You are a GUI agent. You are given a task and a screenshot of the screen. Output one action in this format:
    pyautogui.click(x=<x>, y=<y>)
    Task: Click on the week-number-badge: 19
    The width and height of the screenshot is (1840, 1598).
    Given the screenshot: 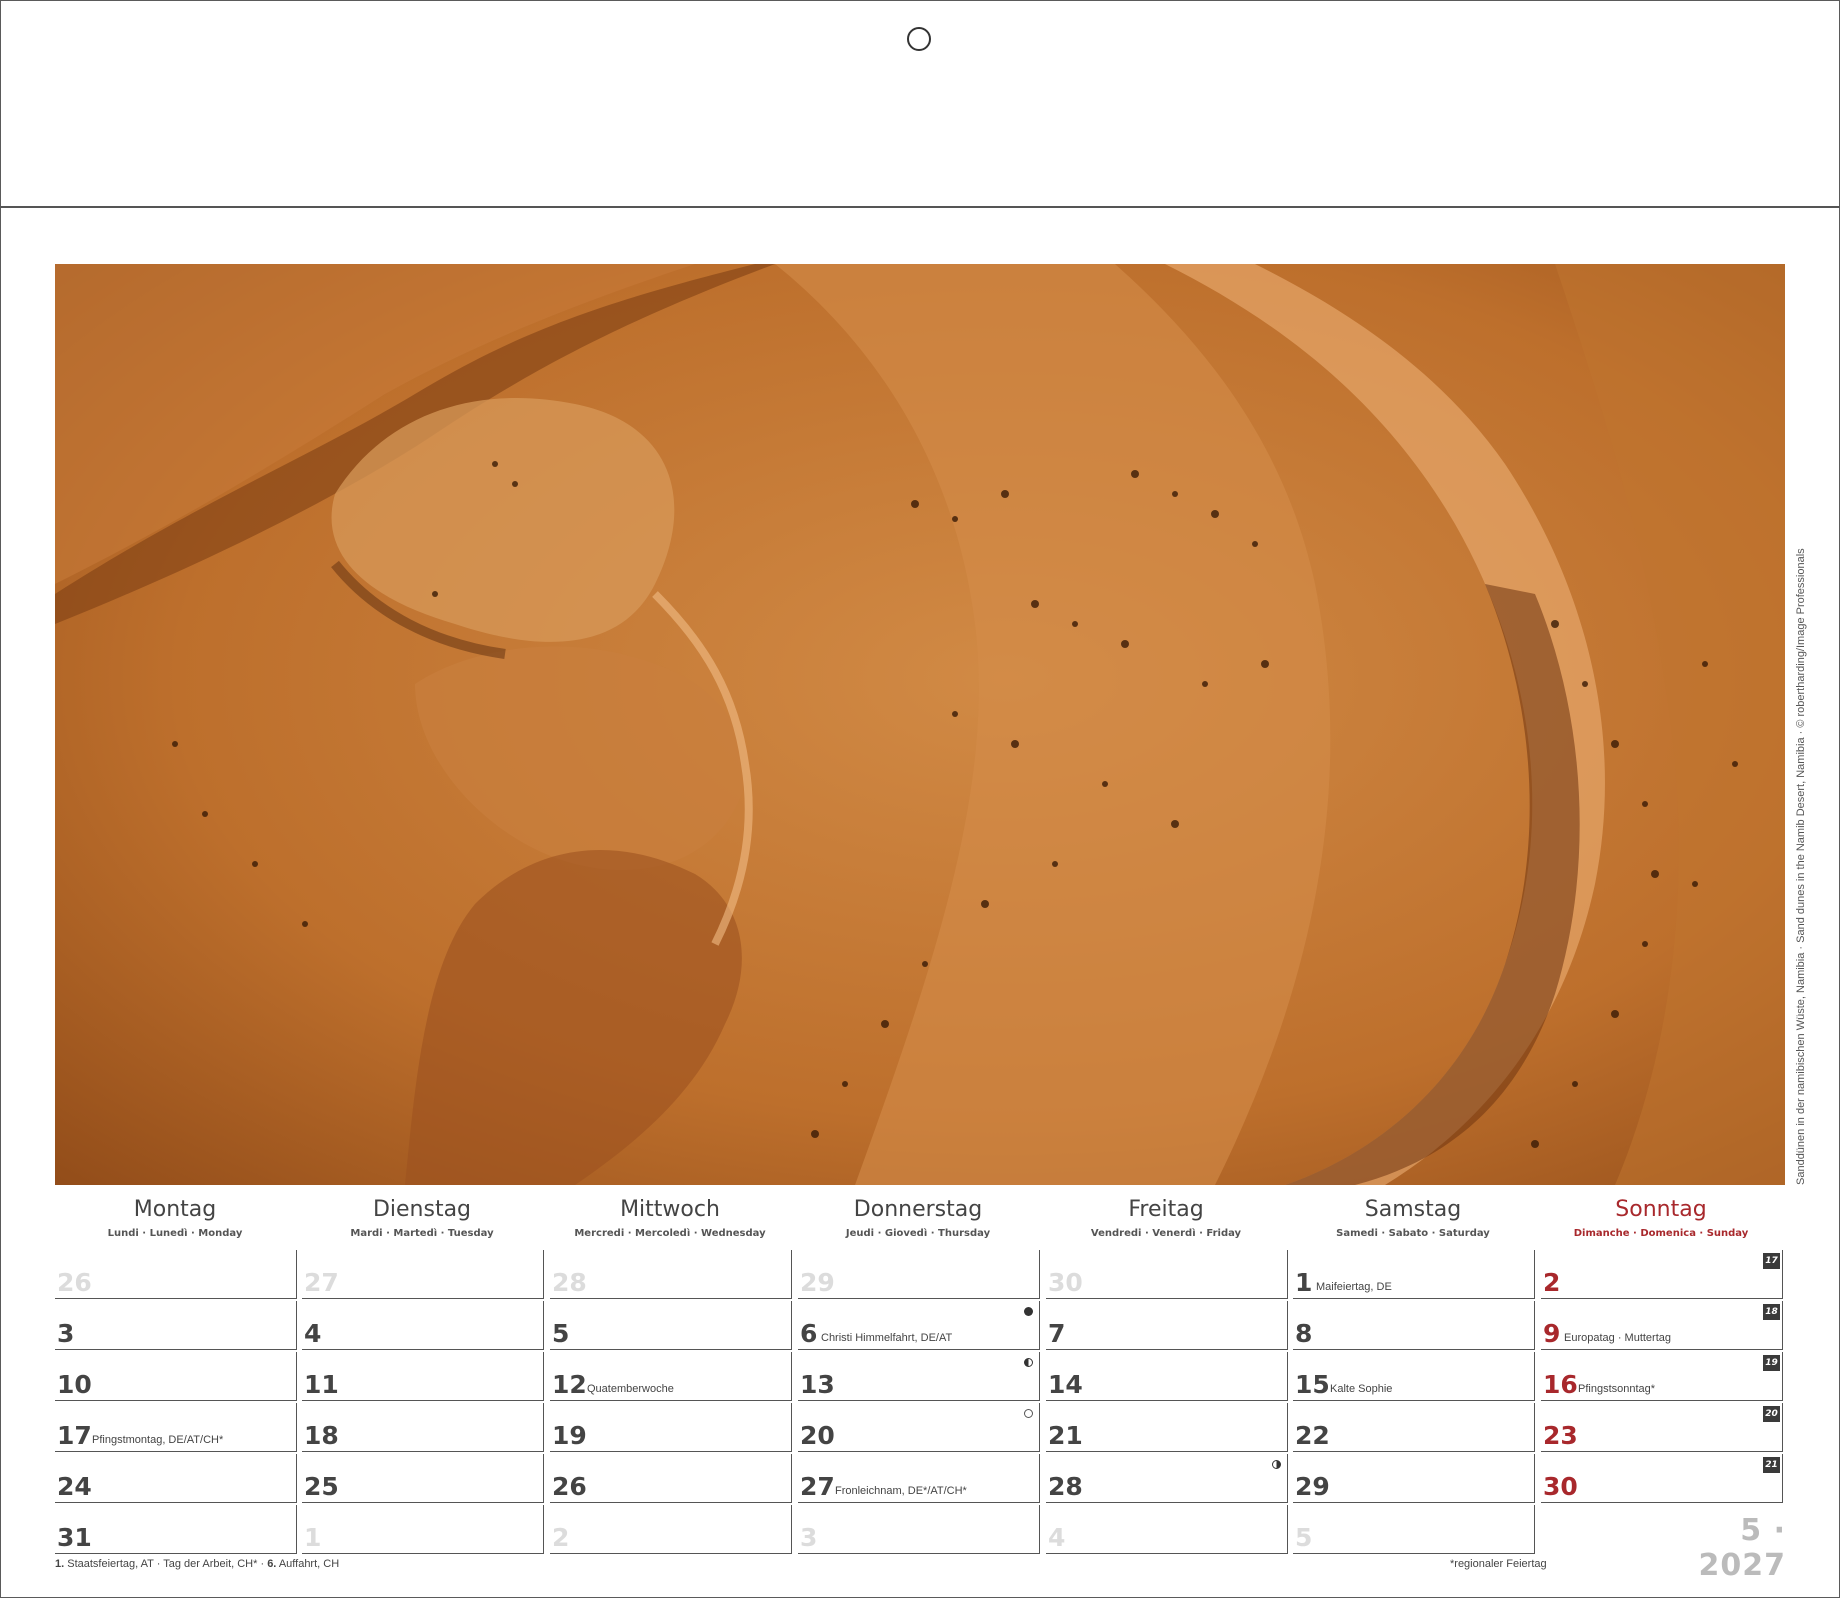 What is the action you would take?
    pyautogui.click(x=1771, y=1363)
    